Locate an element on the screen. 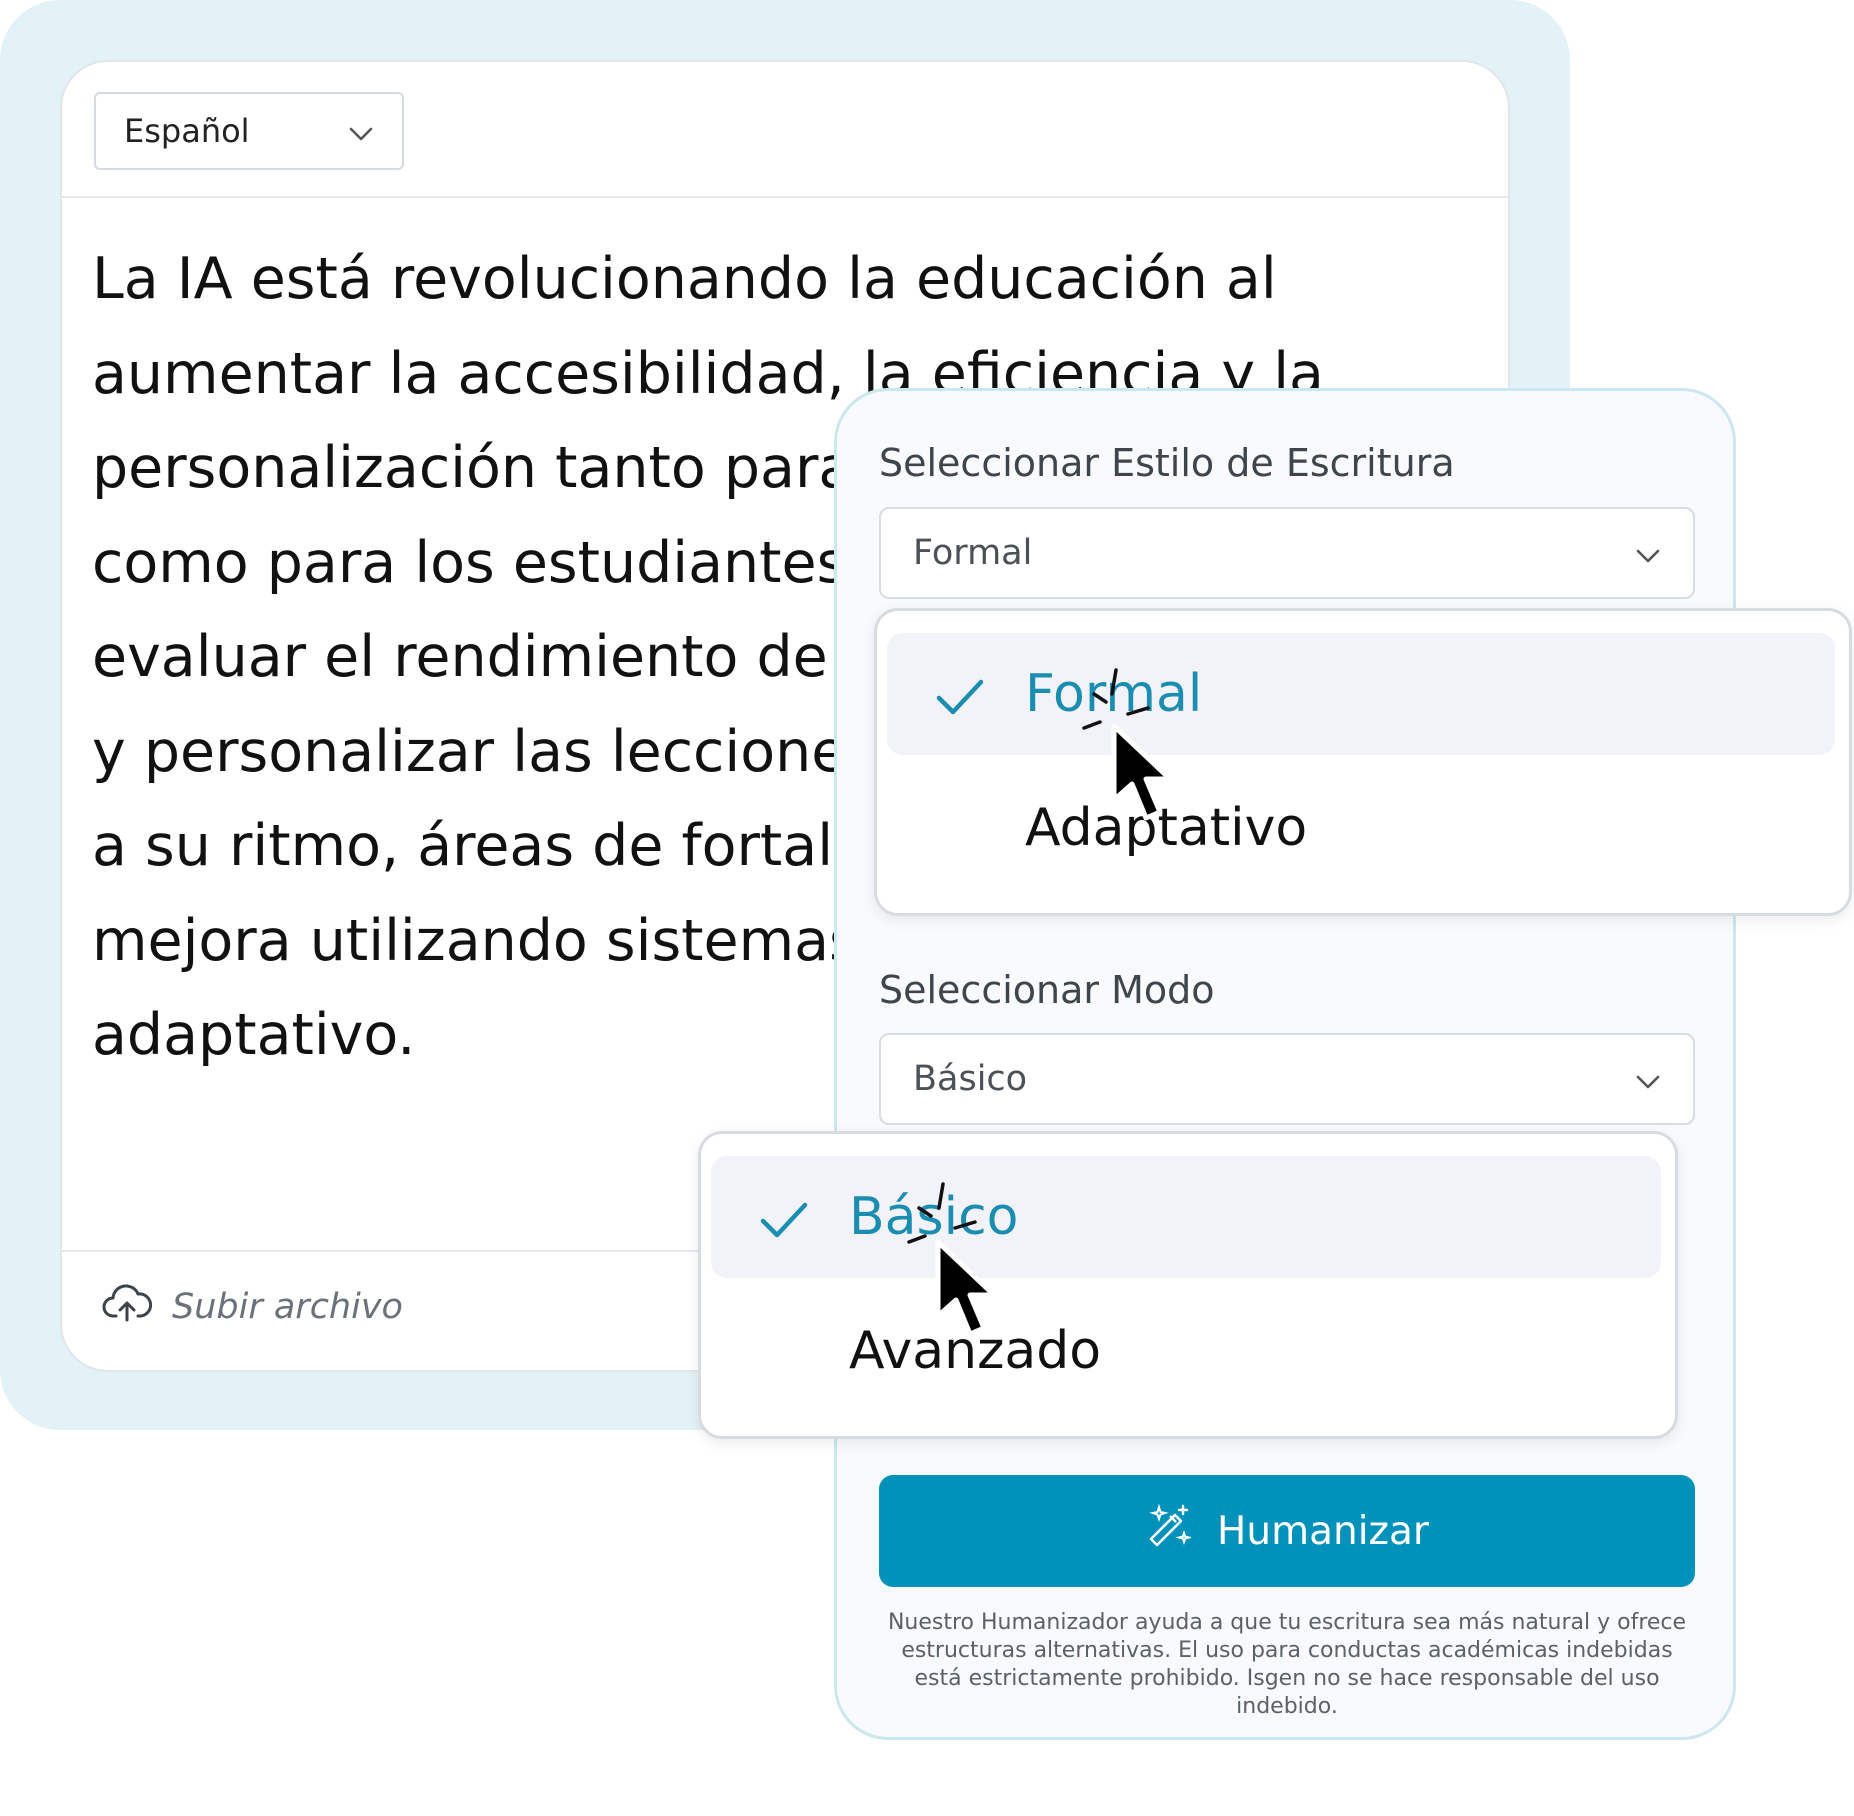 The height and width of the screenshot is (1816, 1854). upload-file-label: Subir archivo is located at coordinates (287, 1306).